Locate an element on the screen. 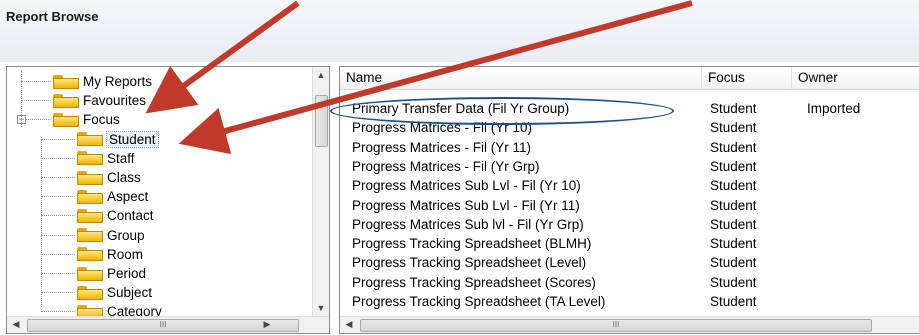 The width and height of the screenshot is (919, 335). tree-item-favourites: Favourites is located at coordinates (99, 100).